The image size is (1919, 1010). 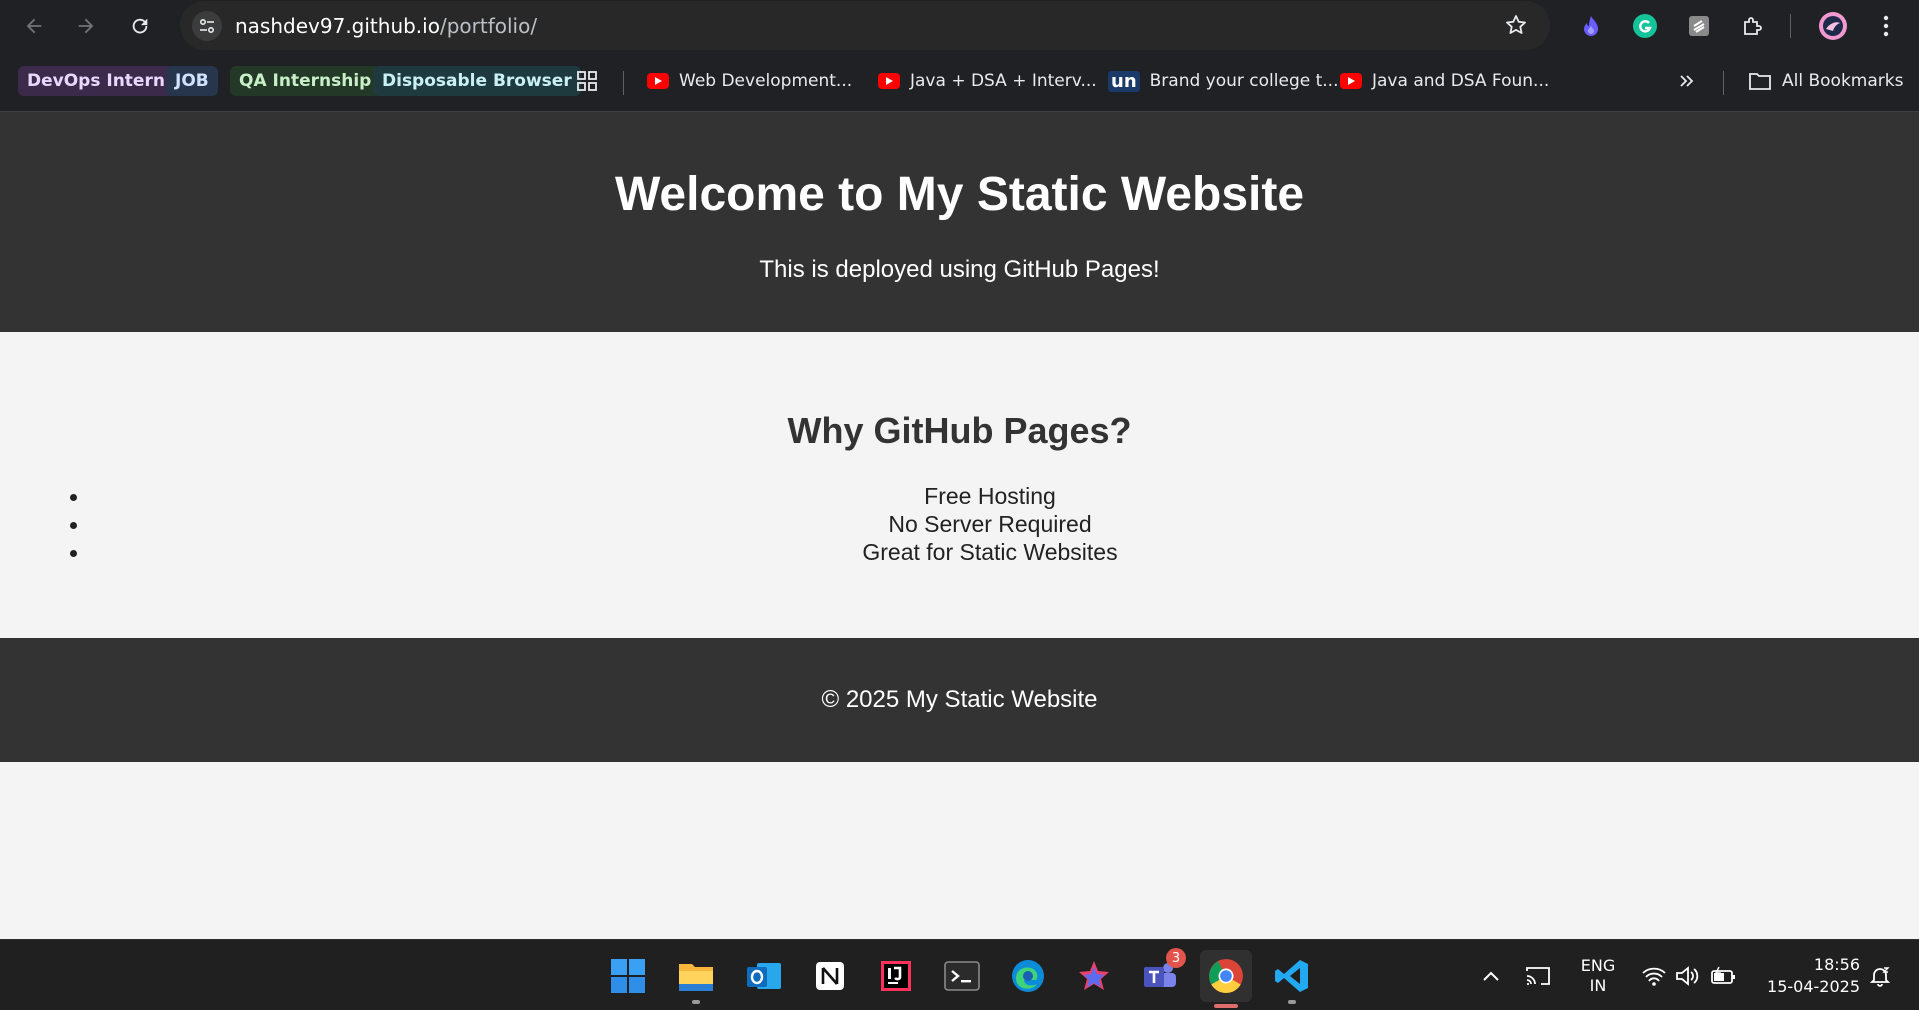 I want to click on grammarly-icon, so click(x=1645, y=26).